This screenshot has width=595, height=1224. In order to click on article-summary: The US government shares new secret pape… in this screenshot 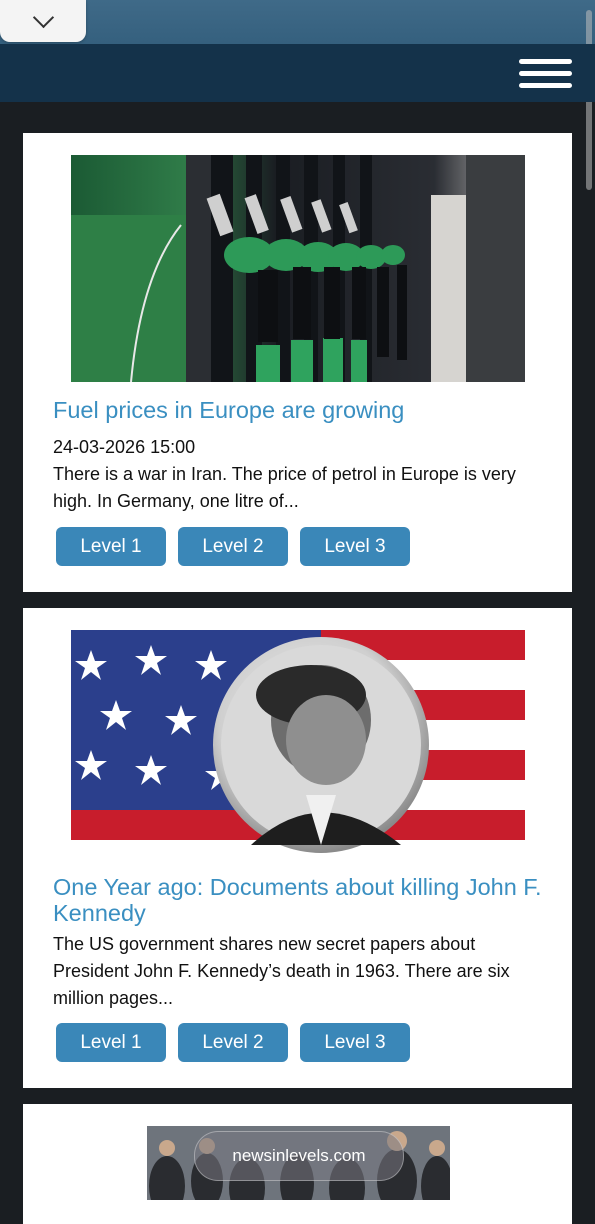, I will do `click(281, 971)`.